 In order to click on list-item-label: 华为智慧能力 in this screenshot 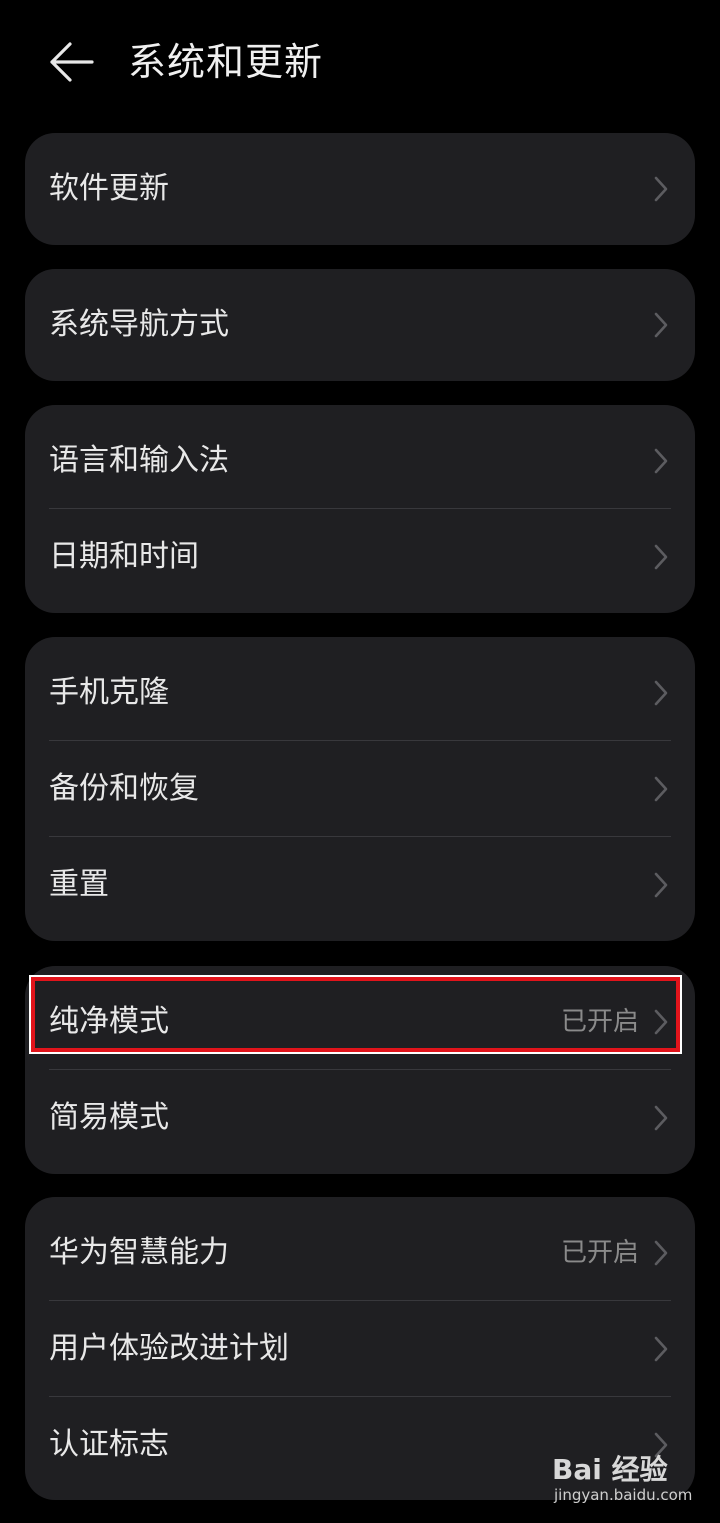, I will do `click(139, 1252)`.